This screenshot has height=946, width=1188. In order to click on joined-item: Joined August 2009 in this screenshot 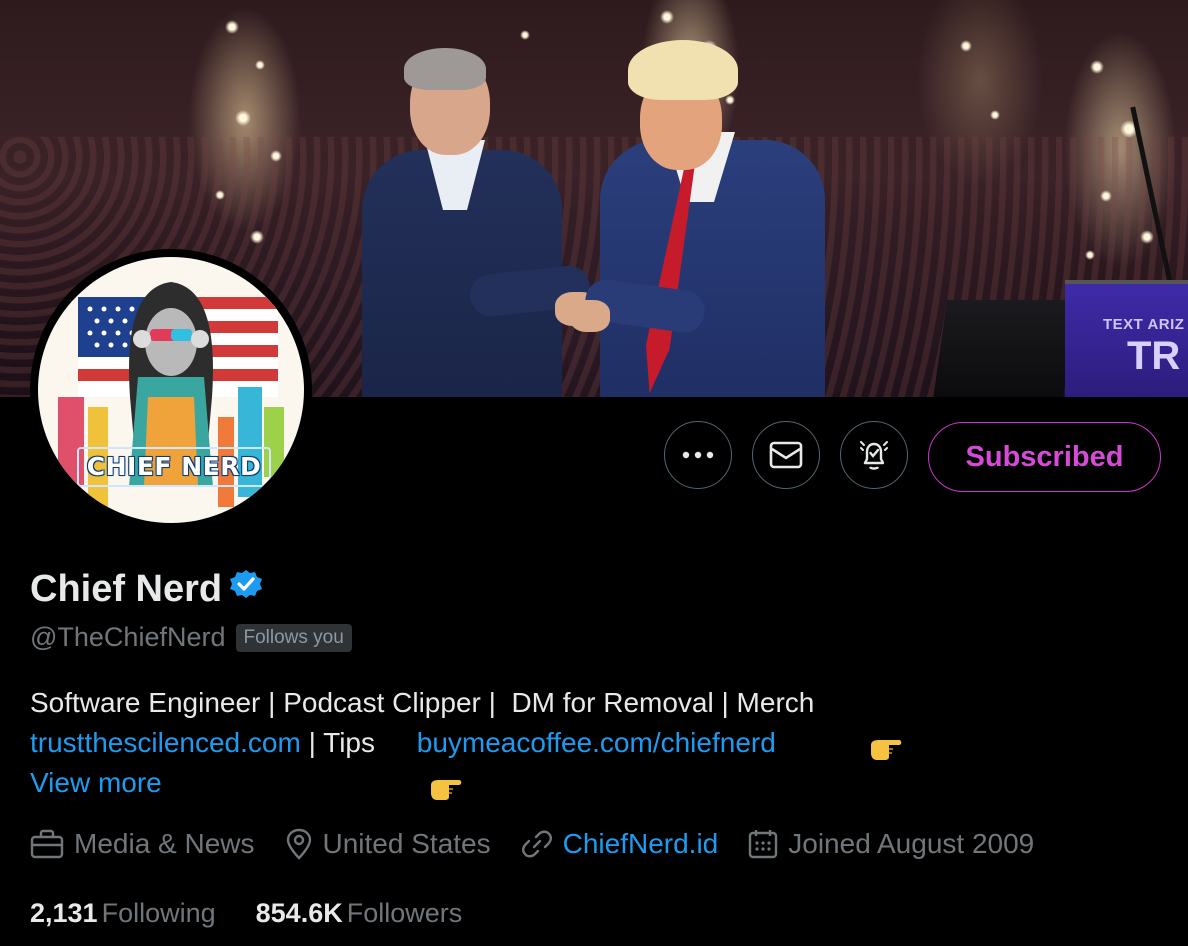, I will do `click(891, 844)`.